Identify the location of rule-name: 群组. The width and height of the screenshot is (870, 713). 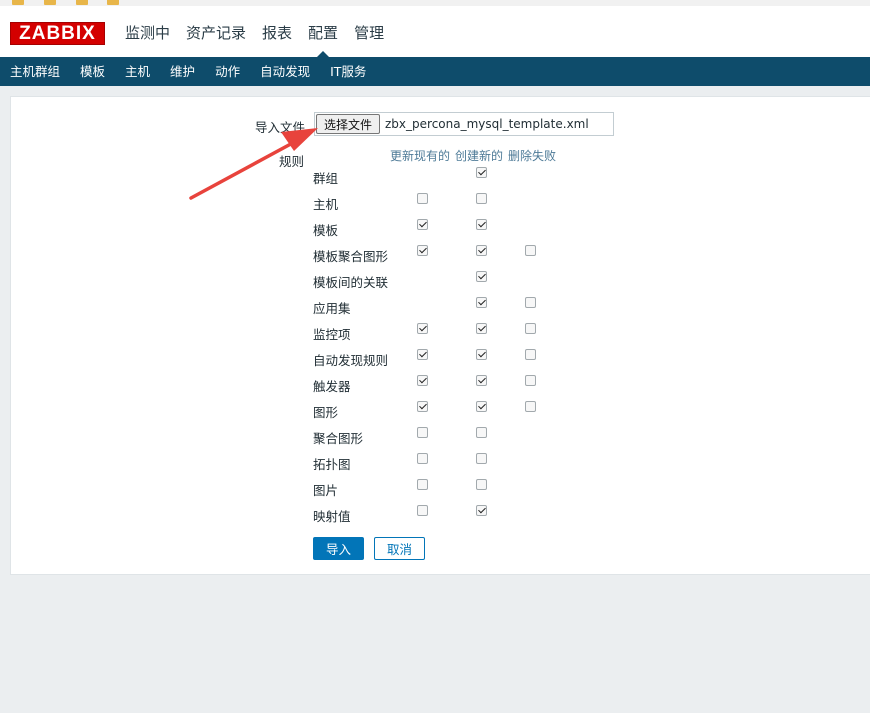
(326, 178).